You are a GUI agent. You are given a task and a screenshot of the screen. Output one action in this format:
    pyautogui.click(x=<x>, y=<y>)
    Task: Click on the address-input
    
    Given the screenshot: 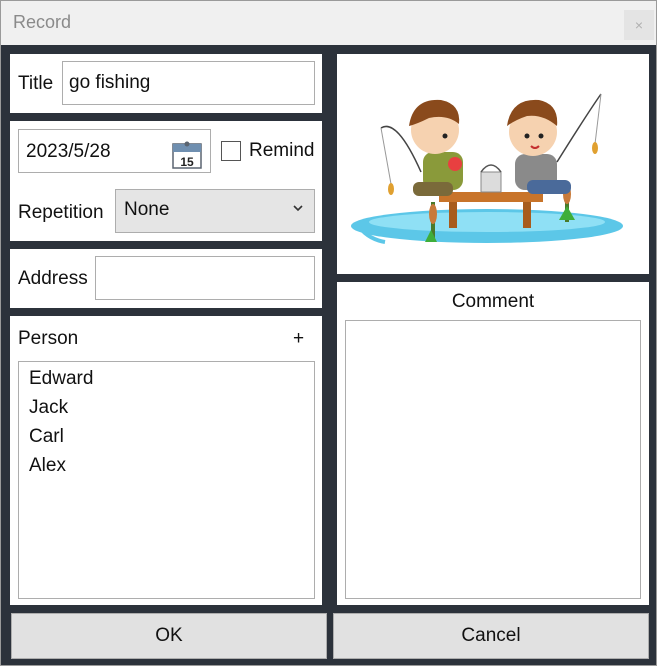 What is the action you would take?
    pyautogui.click(x=205, y=278)
    